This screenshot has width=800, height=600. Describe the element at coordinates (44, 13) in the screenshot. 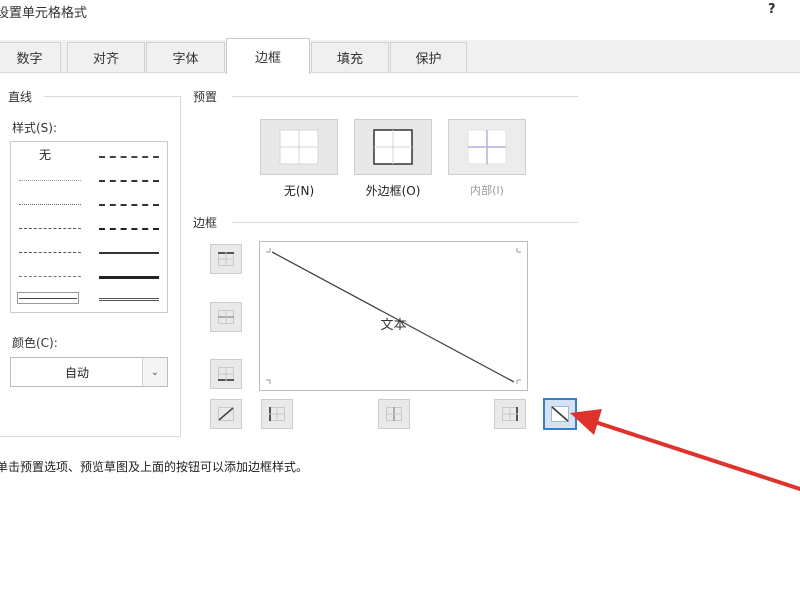

I see `dialog-title: 设置单元格格式` at that location.